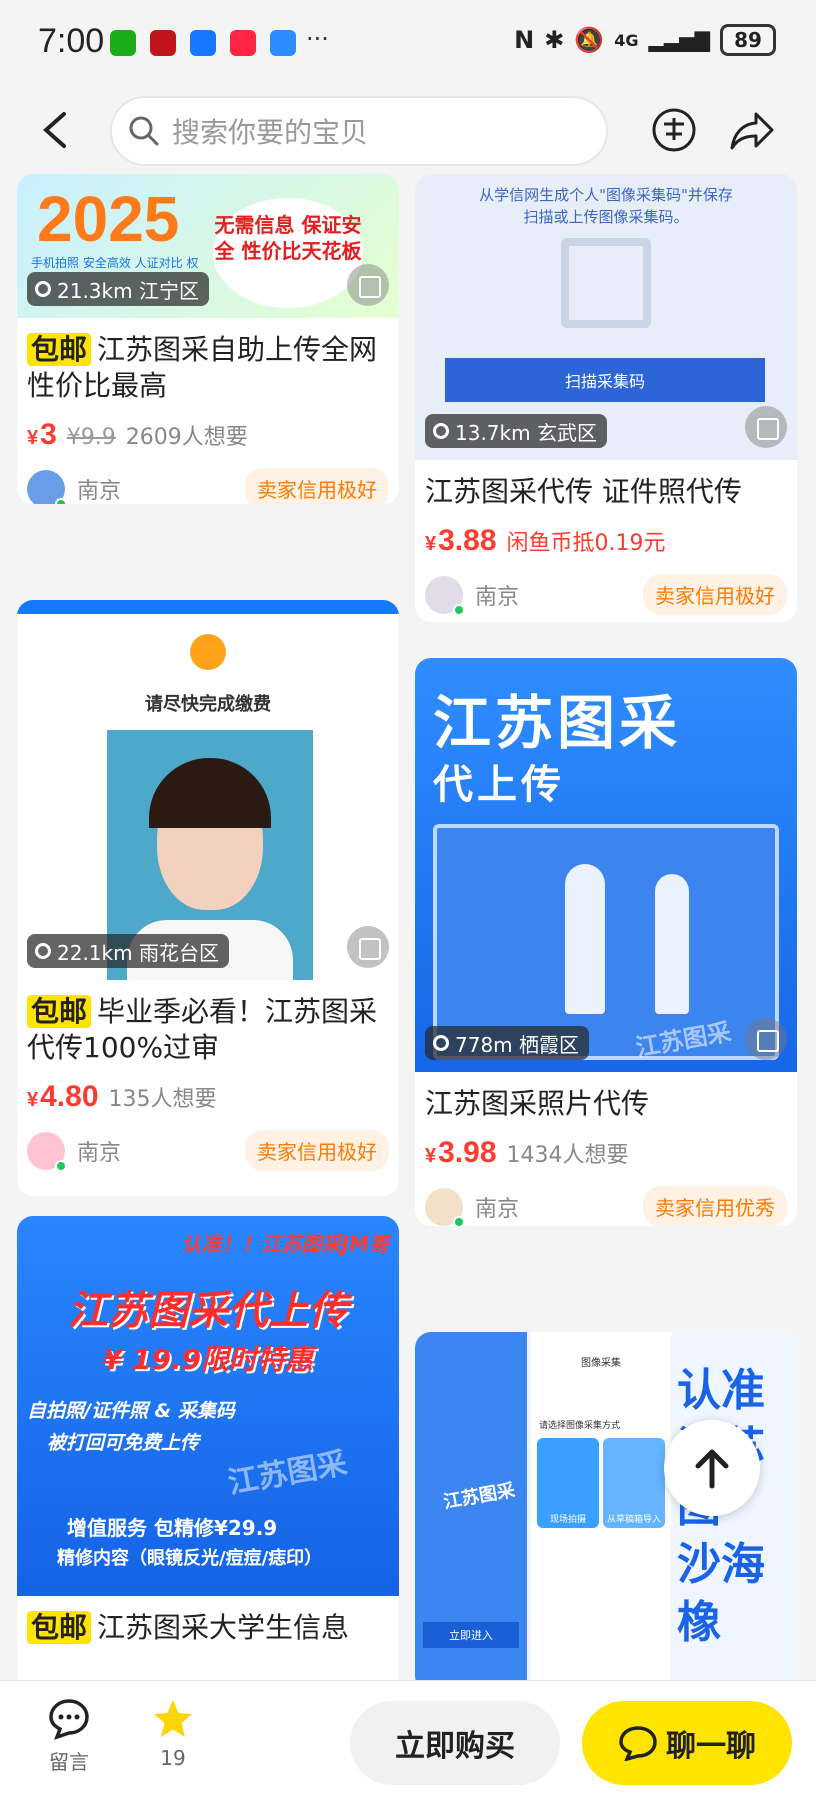 Image resolution: width=816 pixels, height=1800 pixels. What do you see at coordinates (455, 1746) in the screenshot?
I see `buy-now-label: 立即购买` at bounding box center [455, 1746].